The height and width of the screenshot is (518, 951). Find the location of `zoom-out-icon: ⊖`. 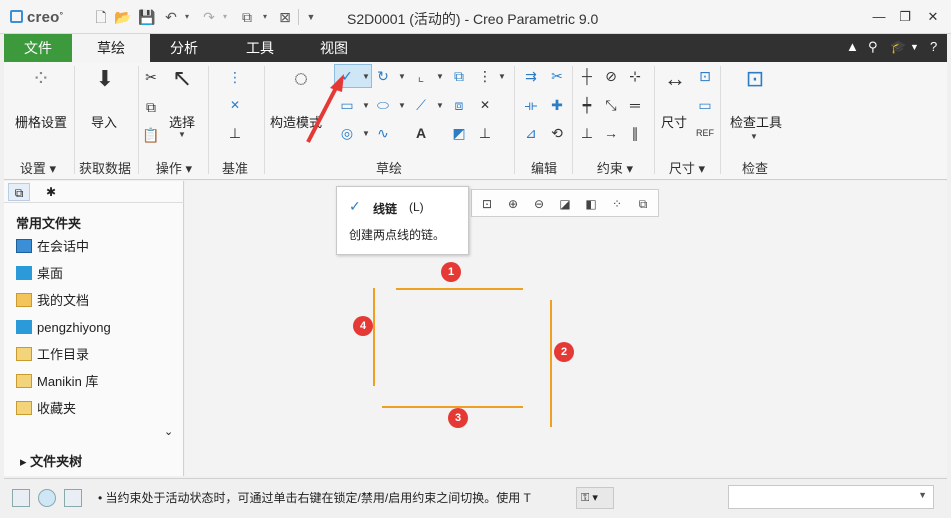

zoom-out-icon: ⊖ is located at coordinates (539, 204).